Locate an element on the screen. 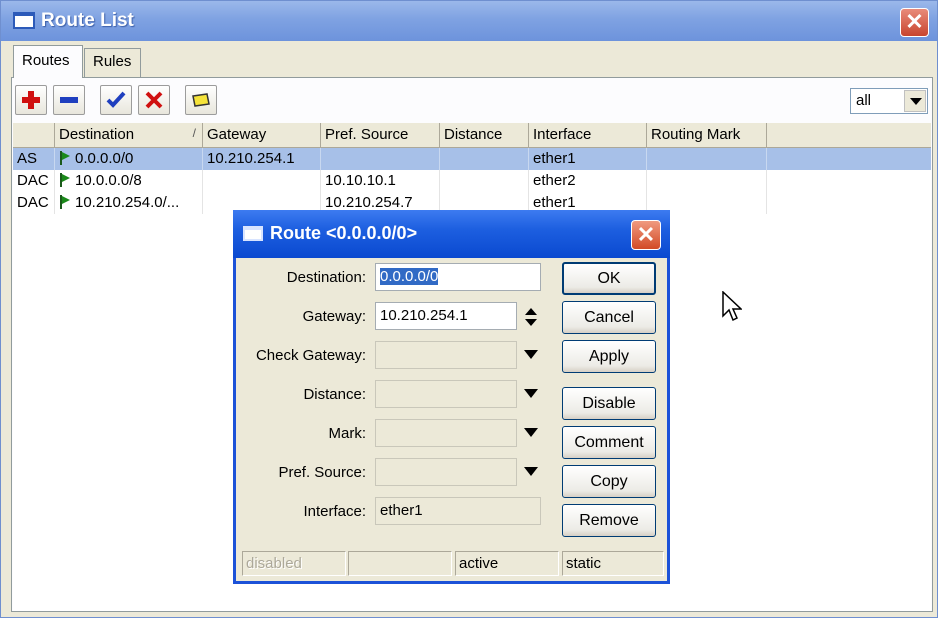 The width and height of the screenshot is (938, 618). mouse-cursor-icon is located at coordinates (732, 306).